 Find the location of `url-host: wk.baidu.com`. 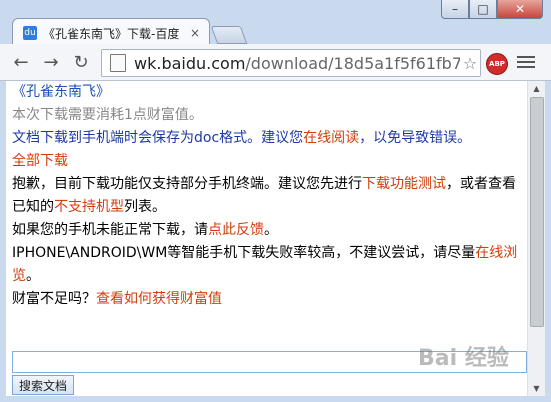

url-host: wk.baidu.com is located at coordinates (190, 63).